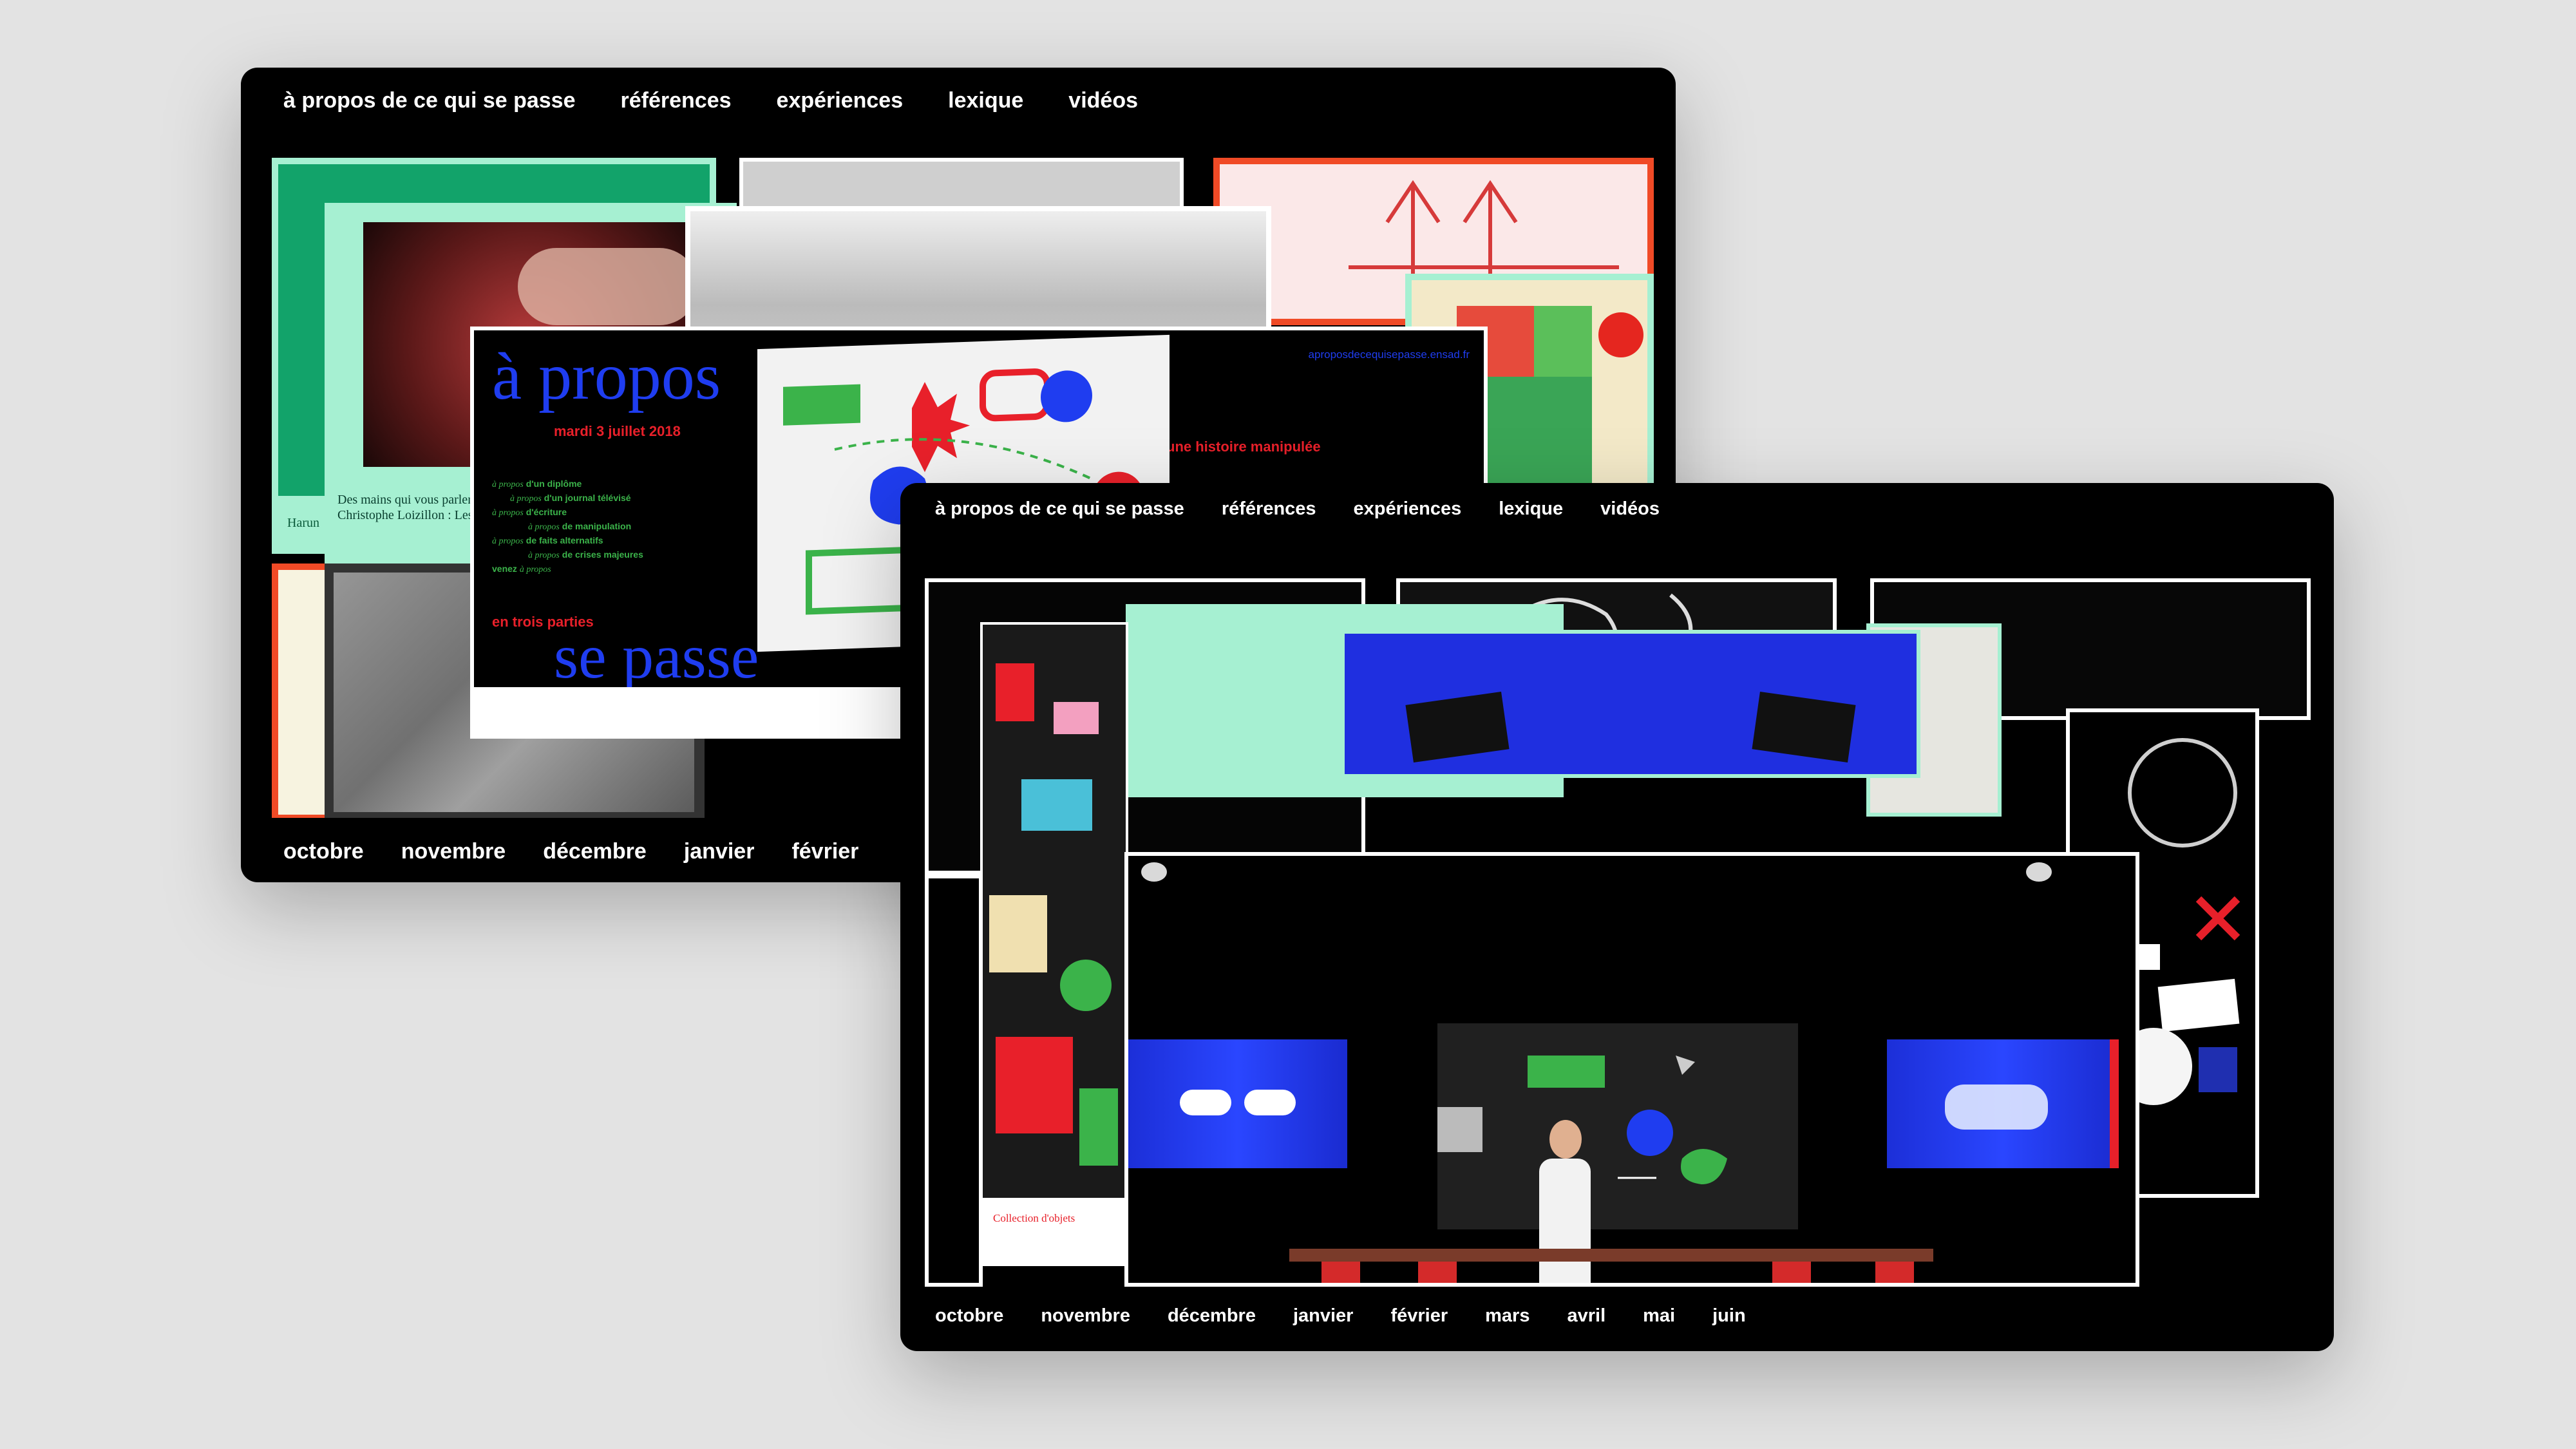  I want to click on poster-title-top: à propos, so click(606, 376).